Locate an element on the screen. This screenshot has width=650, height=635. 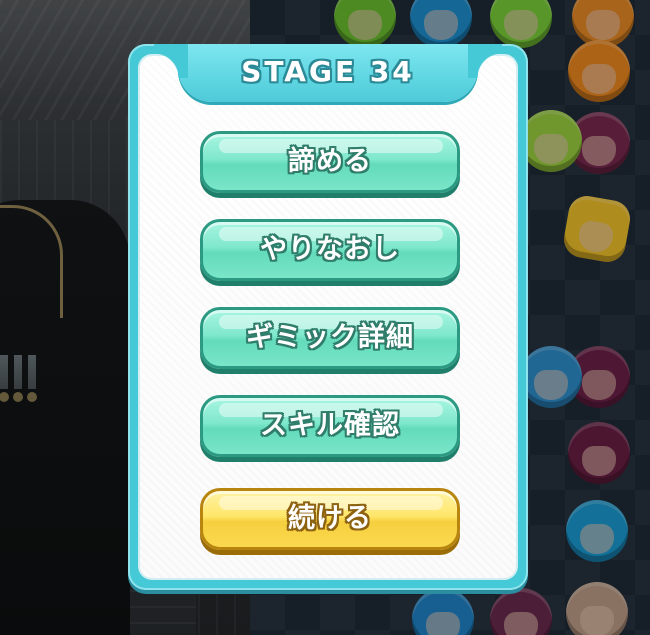
continue-button-label: 続ける is located at coordinates (330, 518).